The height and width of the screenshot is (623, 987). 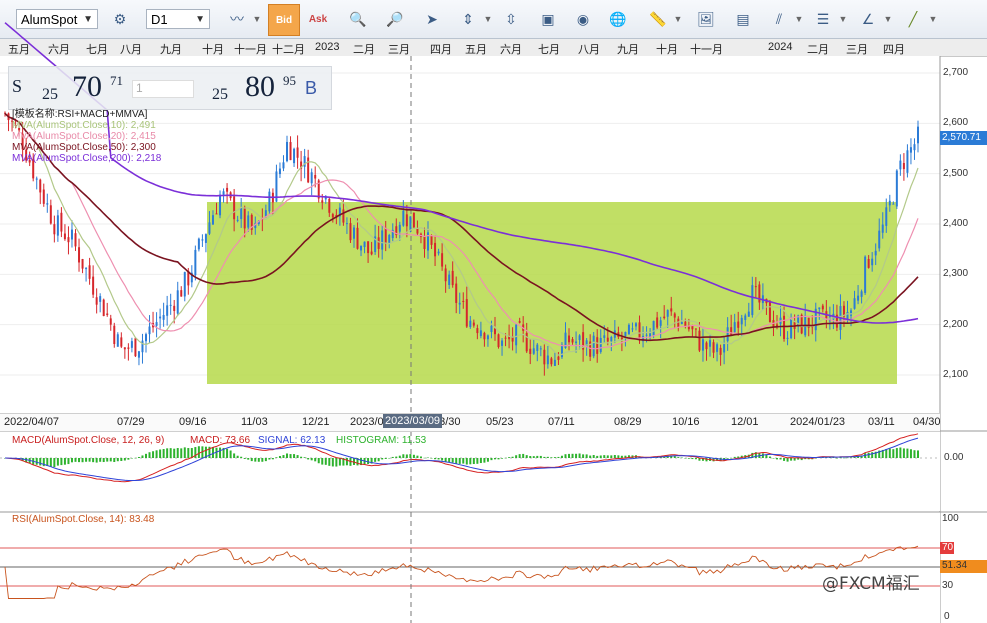 What do you see at coordinates (818, 422) in the screenshot?
I see `date-label: 2024/01/23` at bounding box center [818, 422].